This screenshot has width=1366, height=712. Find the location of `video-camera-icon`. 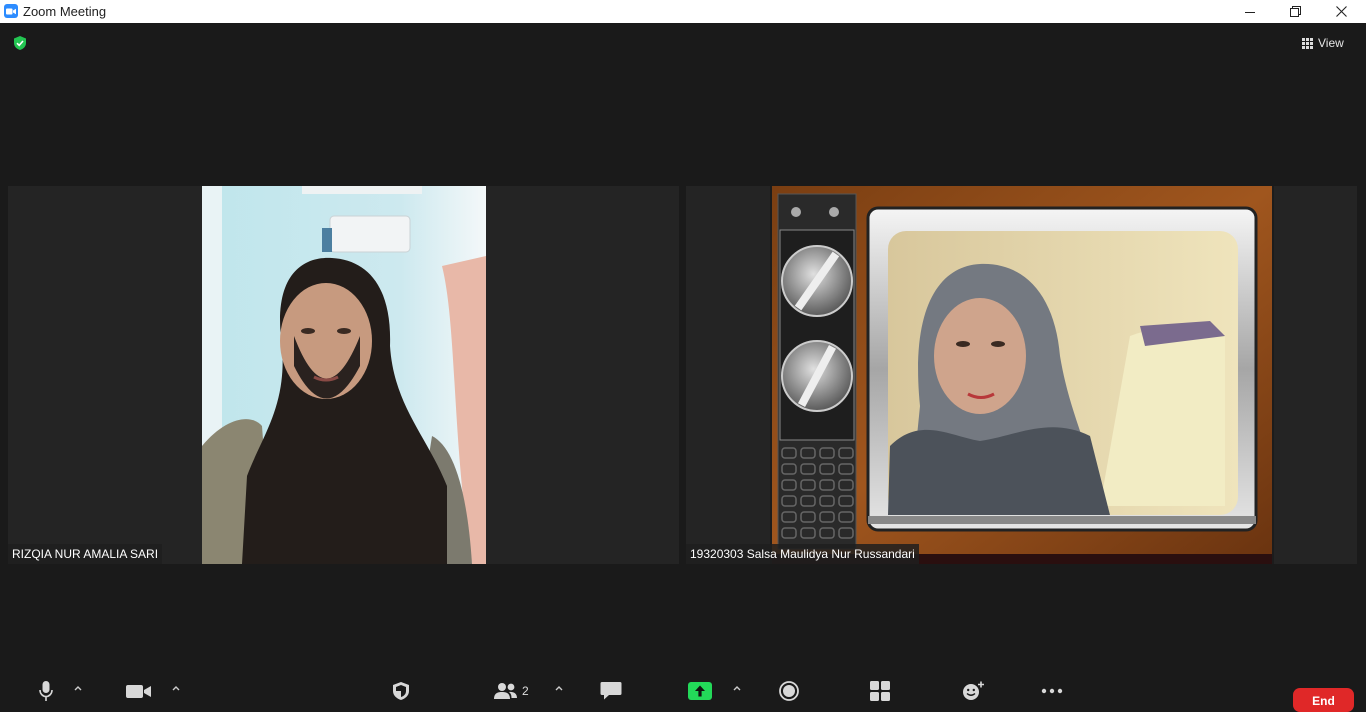

video-camera-icon is located at coordinates (138, 691).